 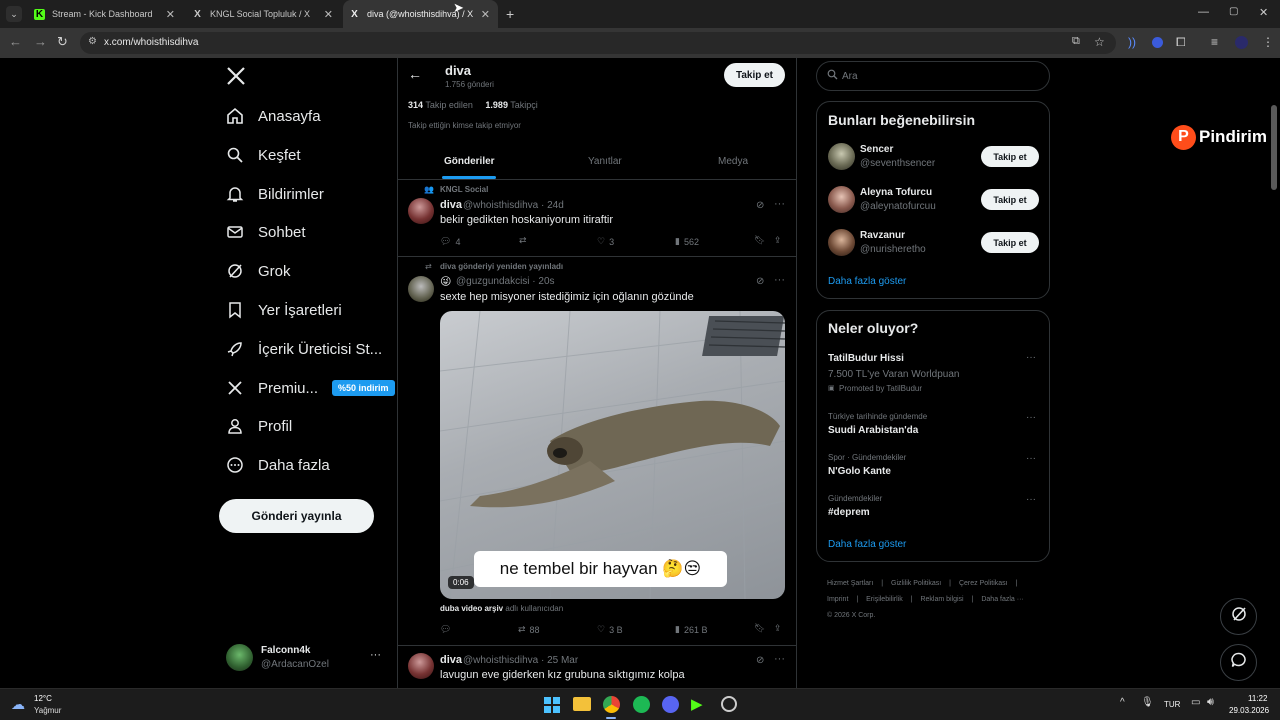 What do you see at coordinates (1002, 599) in the screenshot?
I see `footer-link: Daha fazla ···` at bounding box center [1002, 599].